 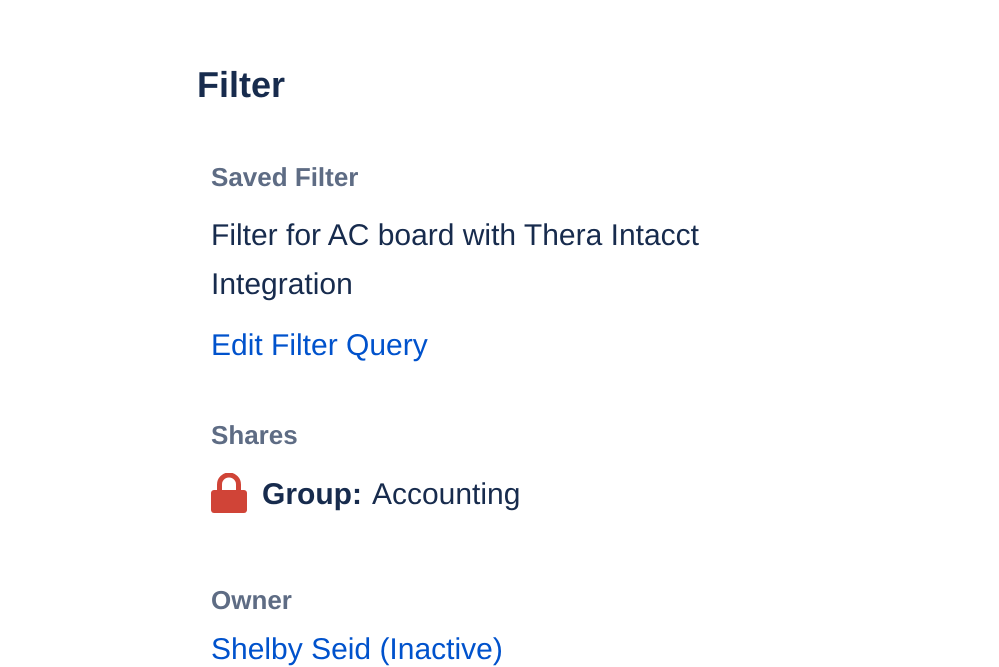 What do you see at coordinates (285, 177) in the screenshot?
I see `field-label: Saved Filter` at bounding box center [285, 177].